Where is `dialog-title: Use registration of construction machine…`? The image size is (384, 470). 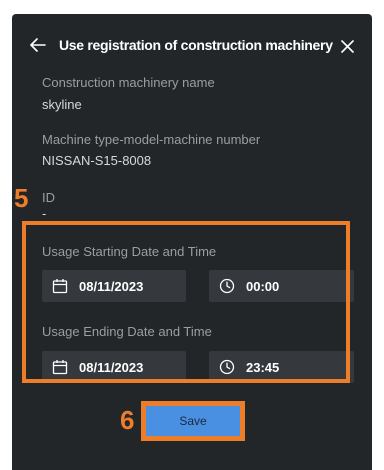
dialog-title: Use registration of construction machine… is located at coordinates (196, 45).